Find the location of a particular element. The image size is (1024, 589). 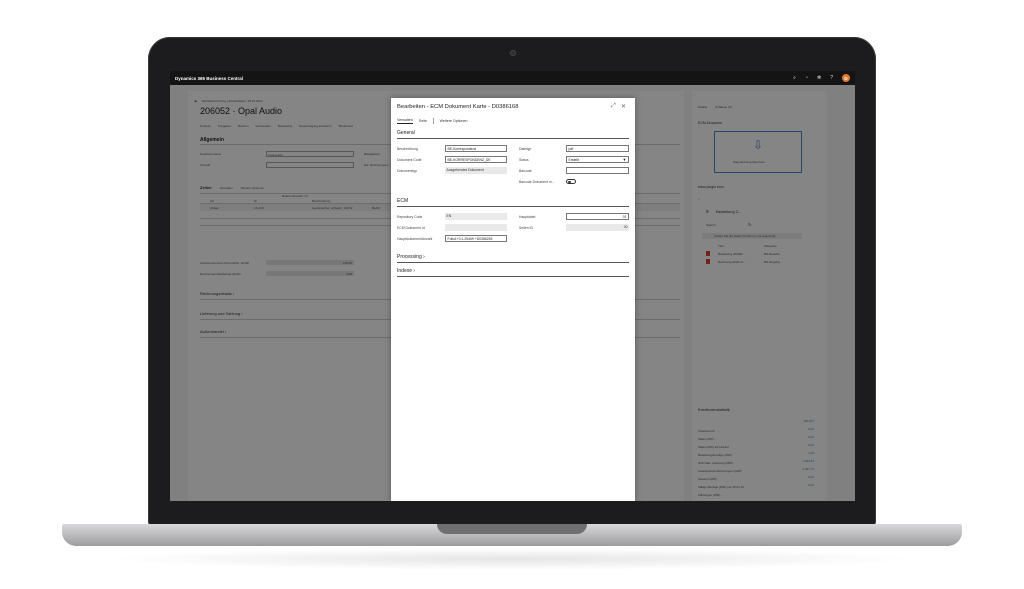

file-type-input: pdf is located at coordinates (597, 148).